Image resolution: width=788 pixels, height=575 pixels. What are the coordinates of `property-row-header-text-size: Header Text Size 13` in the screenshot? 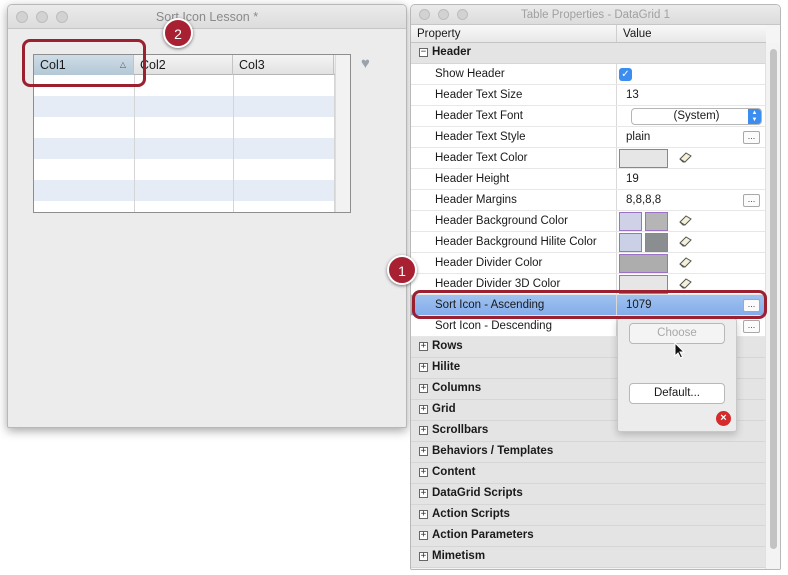 It's located at (588, 95).